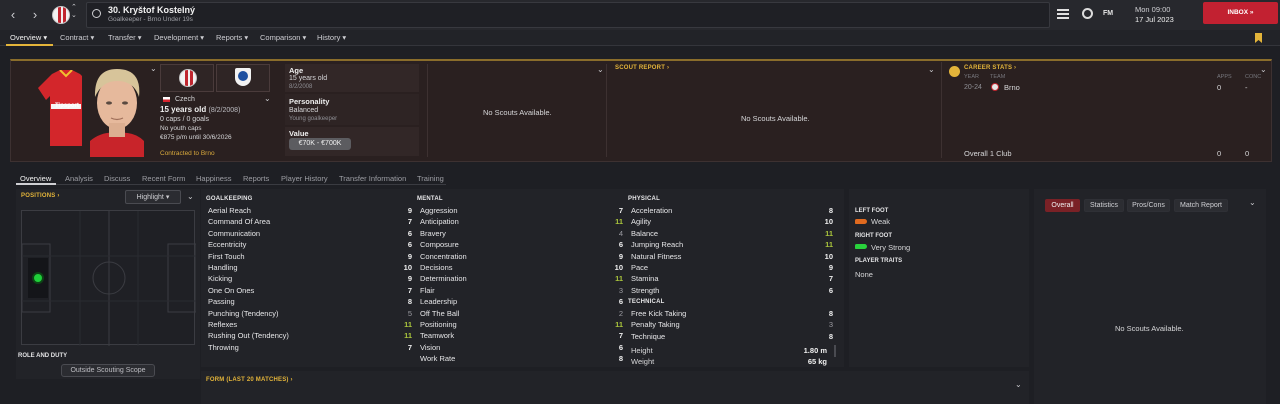 This screenshot has height=404, width=1280. Describe the element at coordinates (35, 15) in the screenshot. I see `forward-button: ›` at that location.